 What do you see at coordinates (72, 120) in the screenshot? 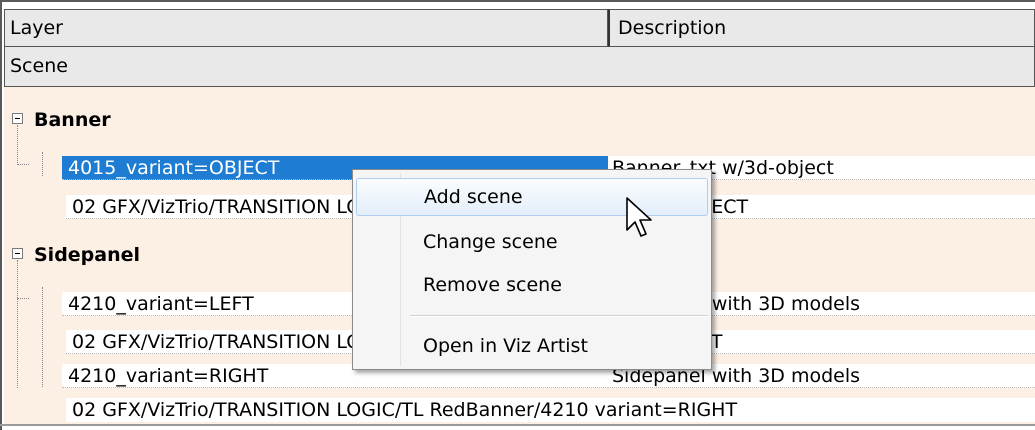
I see `group-label: Banner` at bounding box center [72, 120].